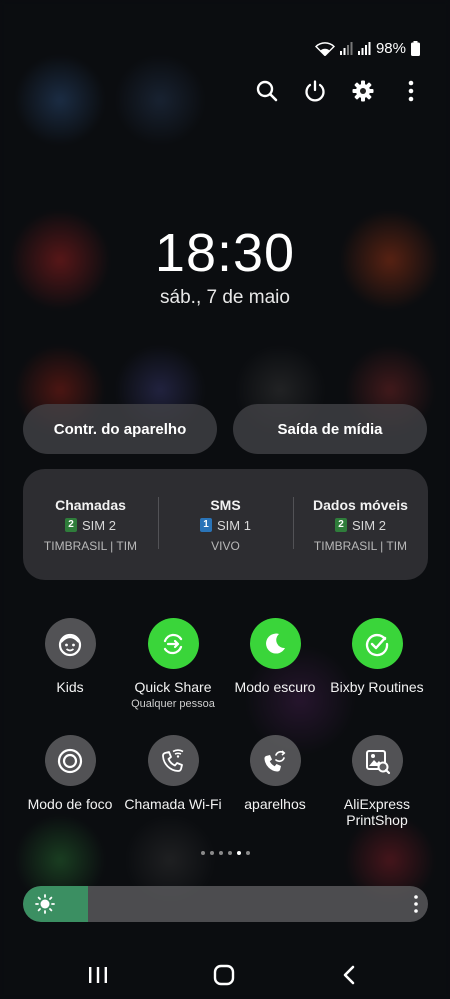 This screenshot has width=450, height=999. I want to click on tile-wifi-calling: Chamada Wi-Fi, so click(173, 773).